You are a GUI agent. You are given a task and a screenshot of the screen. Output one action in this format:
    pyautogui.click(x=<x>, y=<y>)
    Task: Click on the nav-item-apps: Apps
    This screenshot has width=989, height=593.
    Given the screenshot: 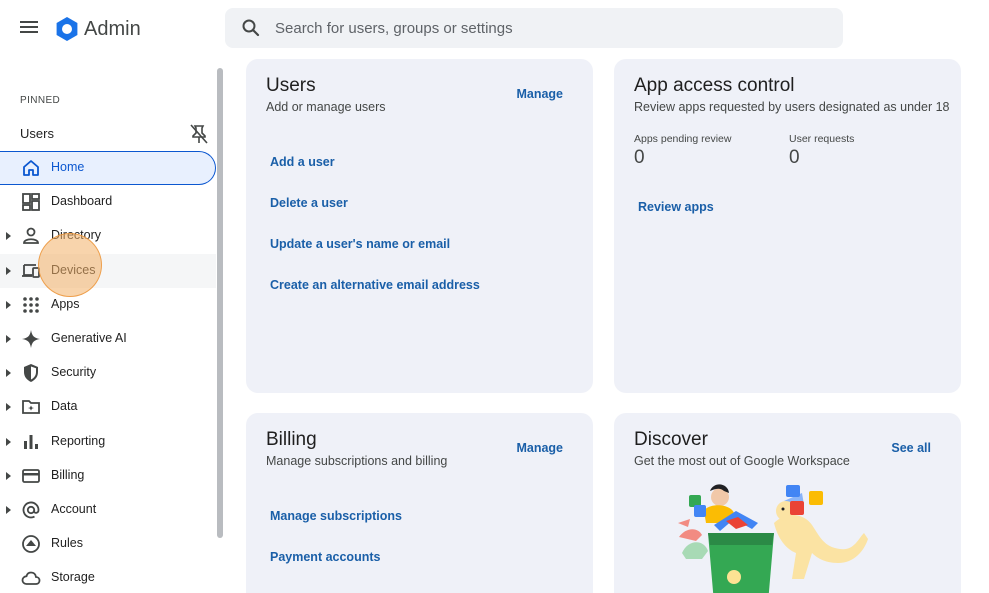 What is the action you would take?
    pyautogui.click(x=108, y=305)
    